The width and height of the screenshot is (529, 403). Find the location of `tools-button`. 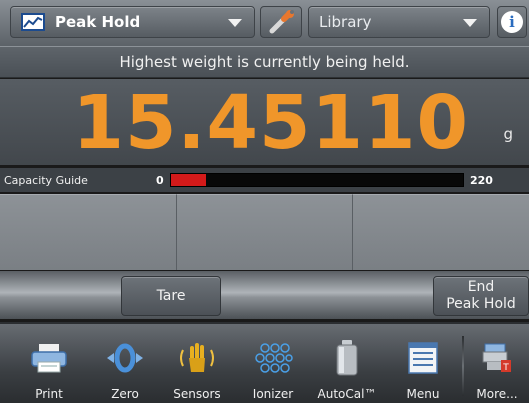

tools-button is located at coordinates (281, 22).